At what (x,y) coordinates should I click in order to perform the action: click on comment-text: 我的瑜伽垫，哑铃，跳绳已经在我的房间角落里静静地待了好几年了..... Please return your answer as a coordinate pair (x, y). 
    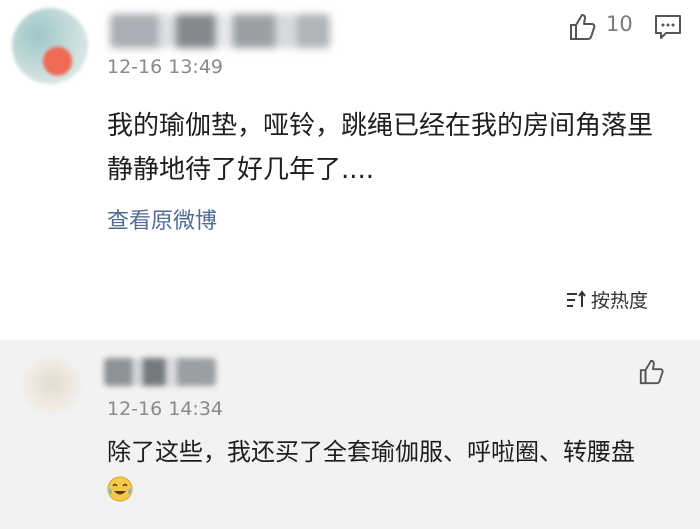
    Looking at the image, I should click on (380, 148).